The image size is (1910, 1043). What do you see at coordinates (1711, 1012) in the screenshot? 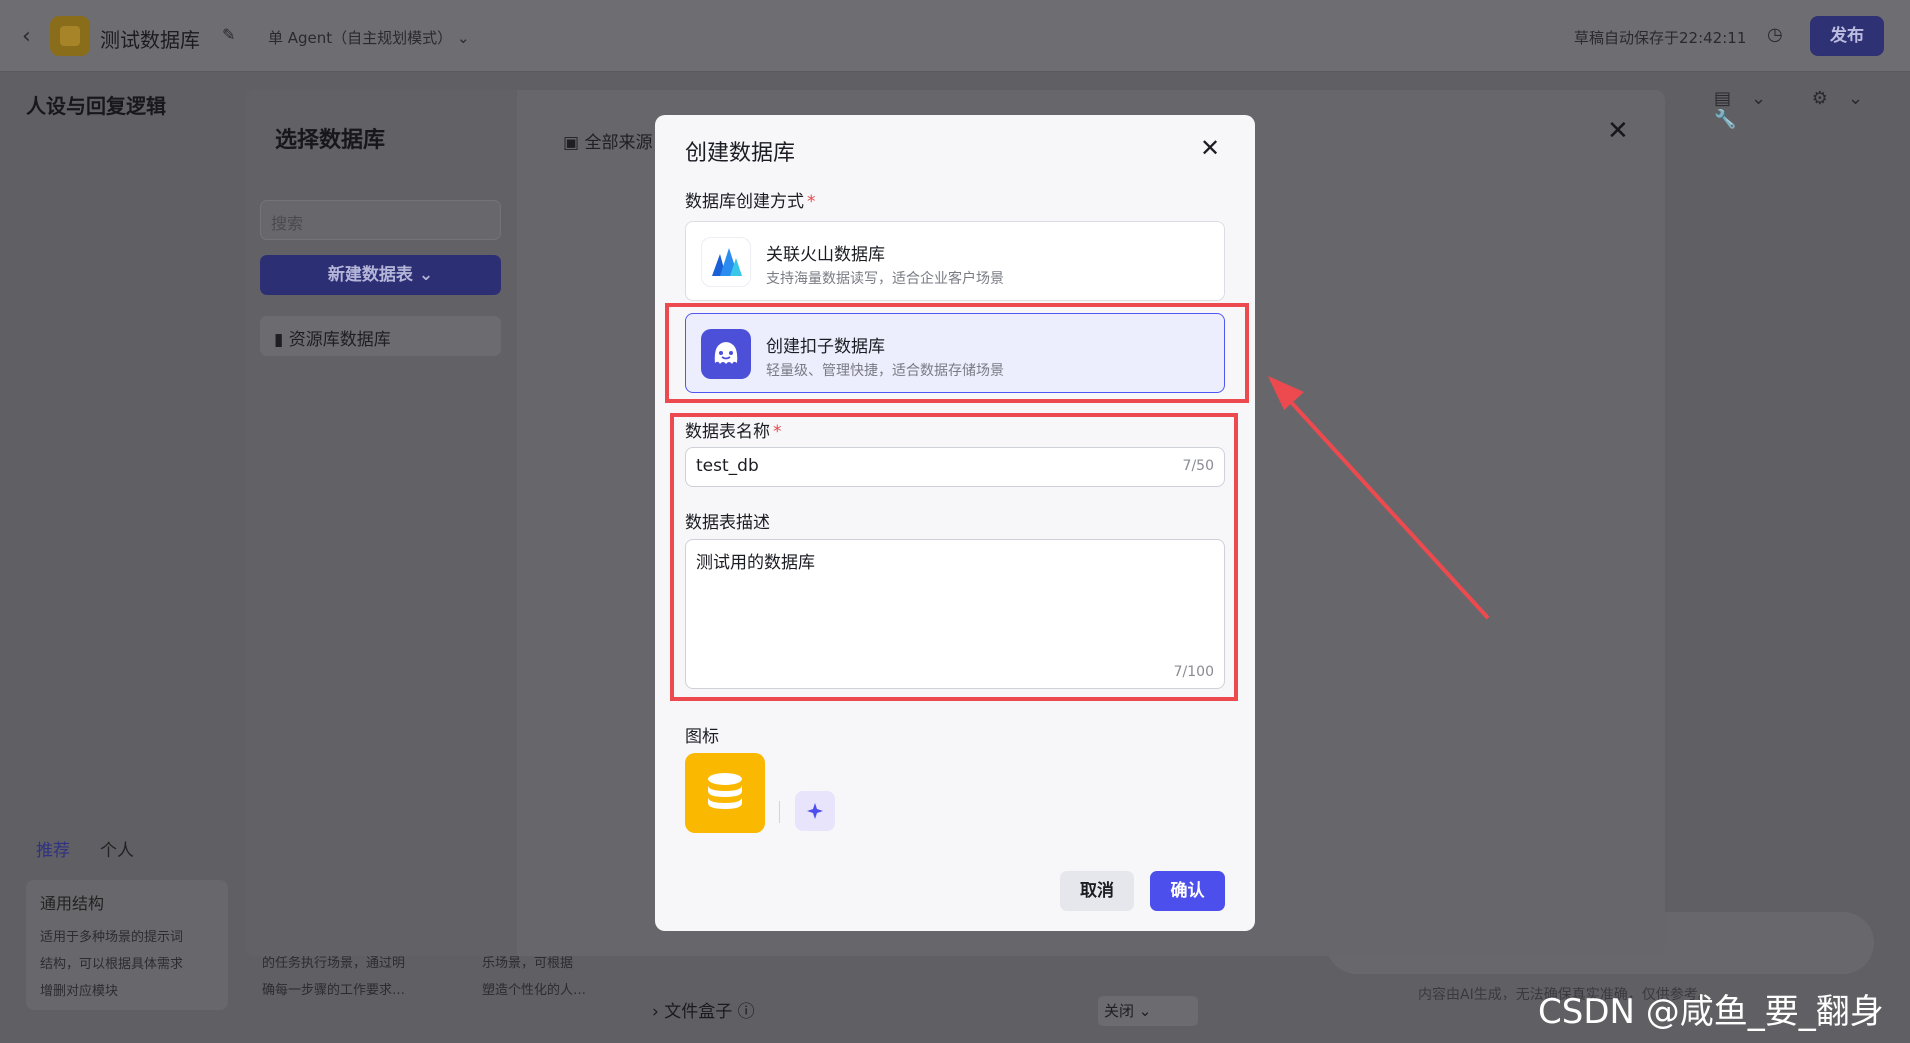
I see `watermark: CSDN @咸鱼_要_翻身` at bounding box center [1711, 1012].